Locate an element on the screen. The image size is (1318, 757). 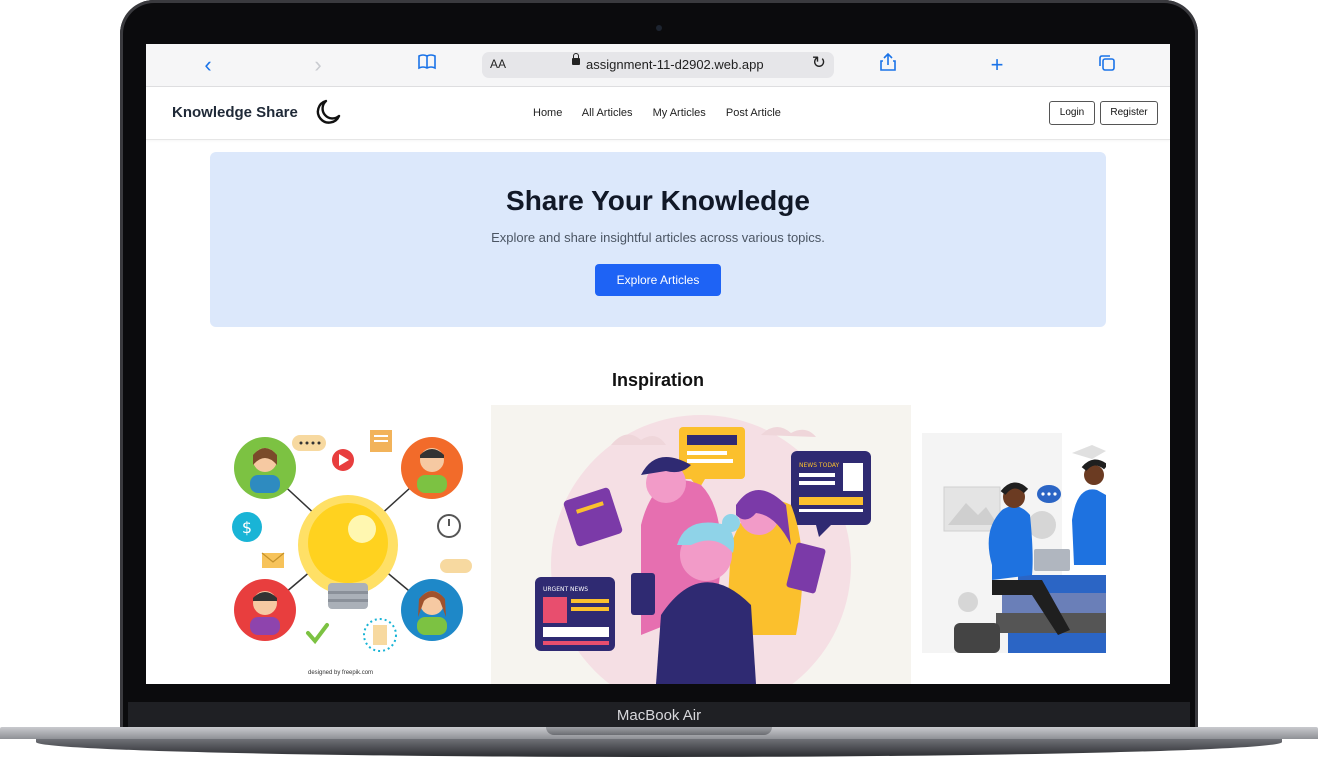
explore-articles-button: Explore Articles is located at coordinates (658, 280).